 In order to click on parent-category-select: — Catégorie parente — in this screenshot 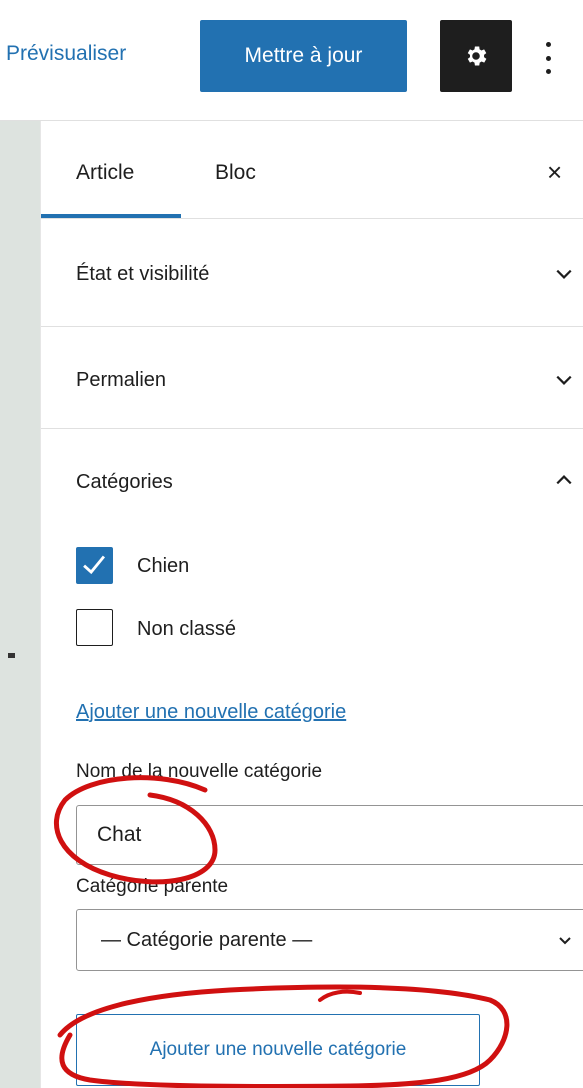, I will do `click(329, 940)`.